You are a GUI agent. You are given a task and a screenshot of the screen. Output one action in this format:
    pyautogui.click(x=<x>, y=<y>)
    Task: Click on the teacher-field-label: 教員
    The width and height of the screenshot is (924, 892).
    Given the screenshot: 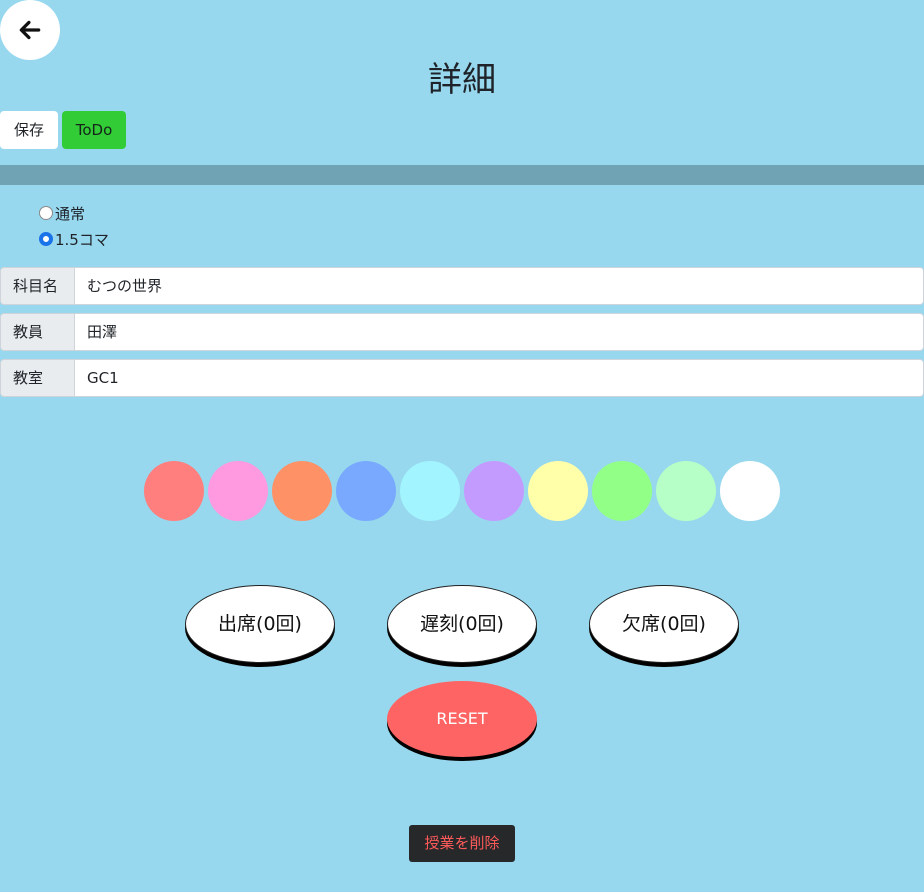 What is the action you would take?
    pyautogui.click(x=37, y=332)
    